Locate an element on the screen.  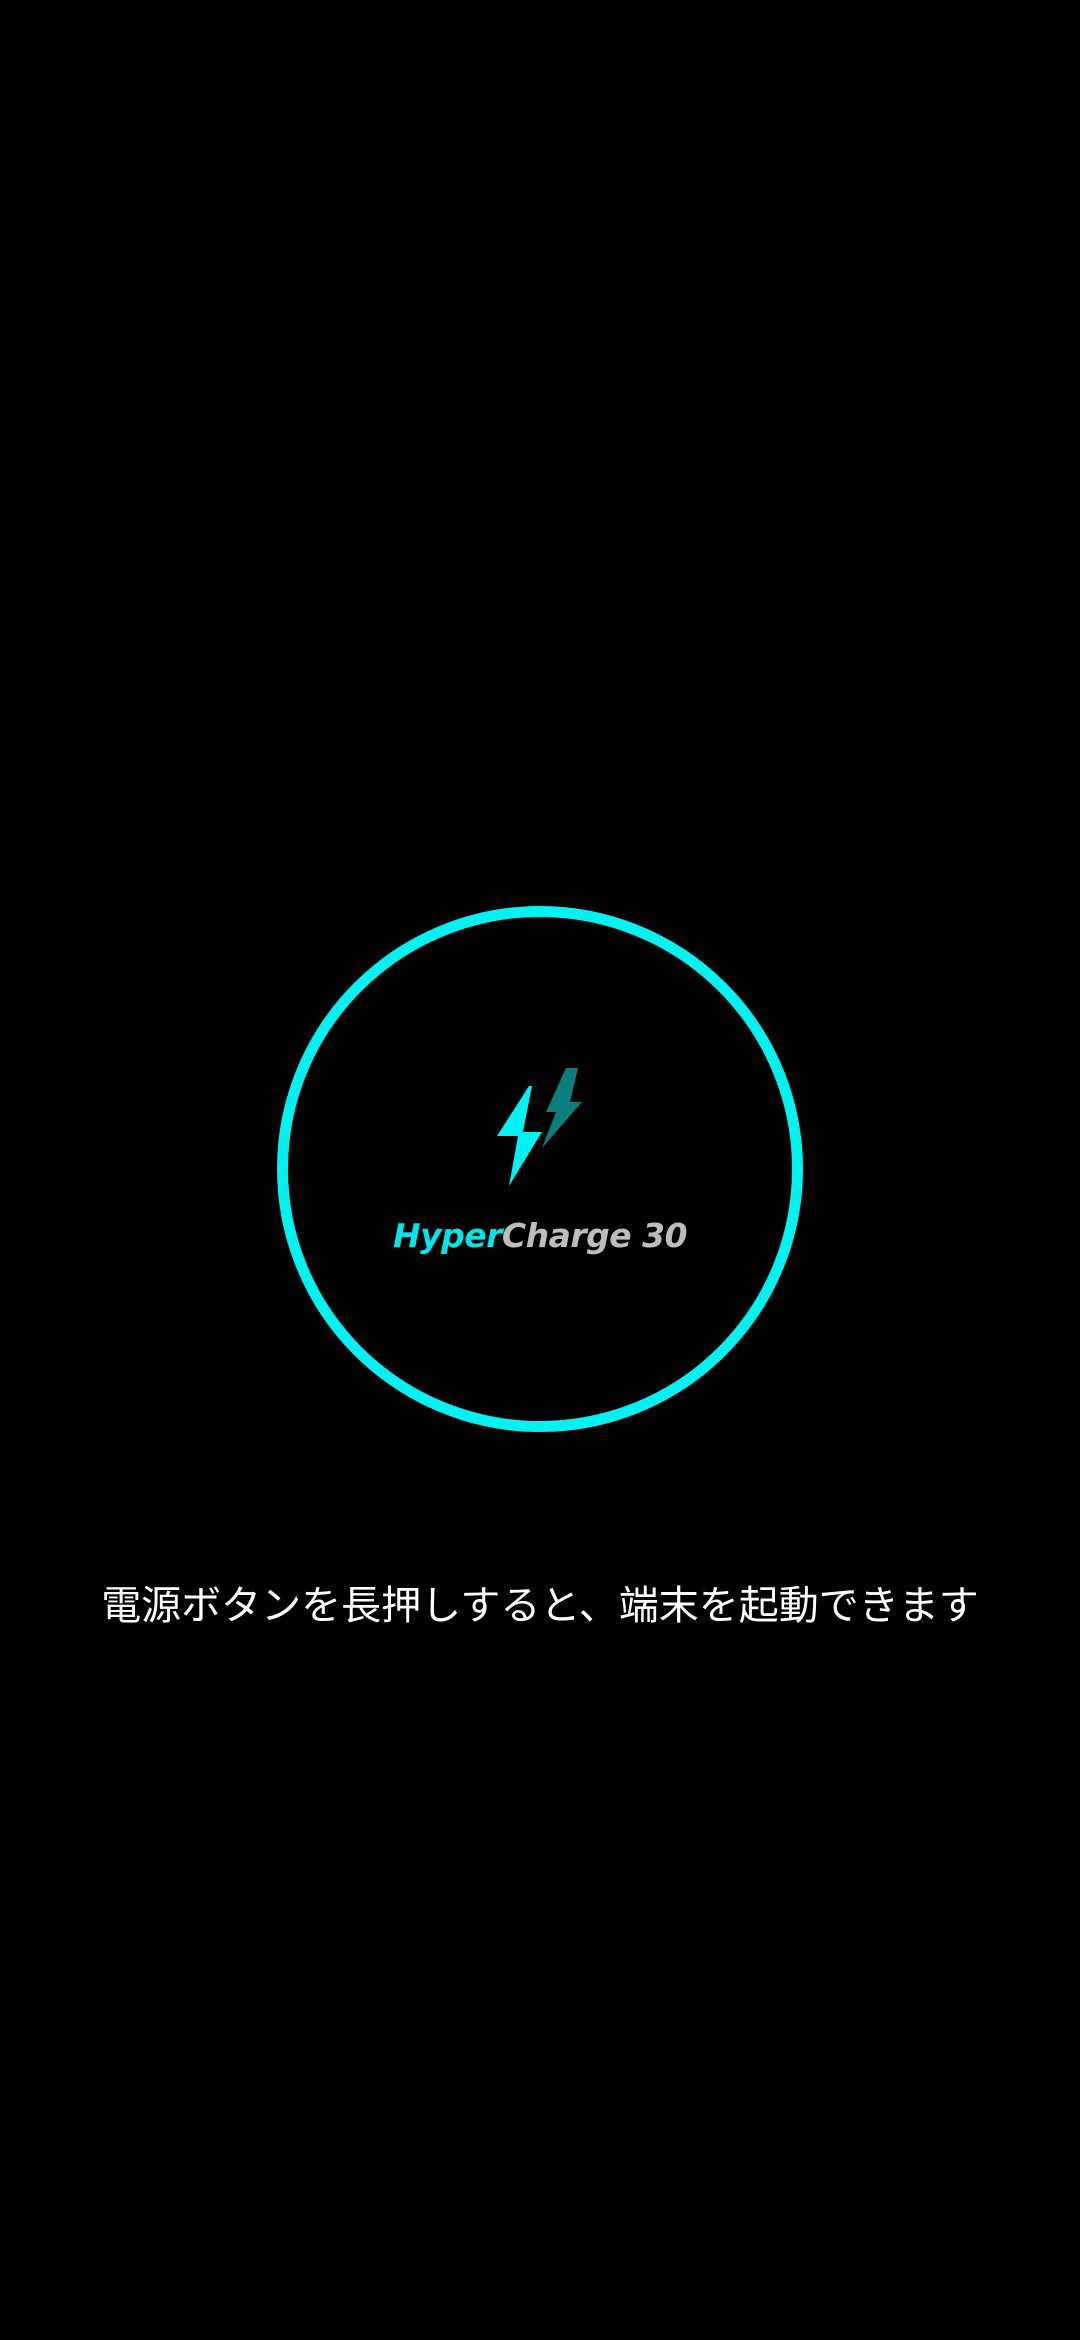
lightning-bolt-icon-back is located at coordinates (562, 1108).